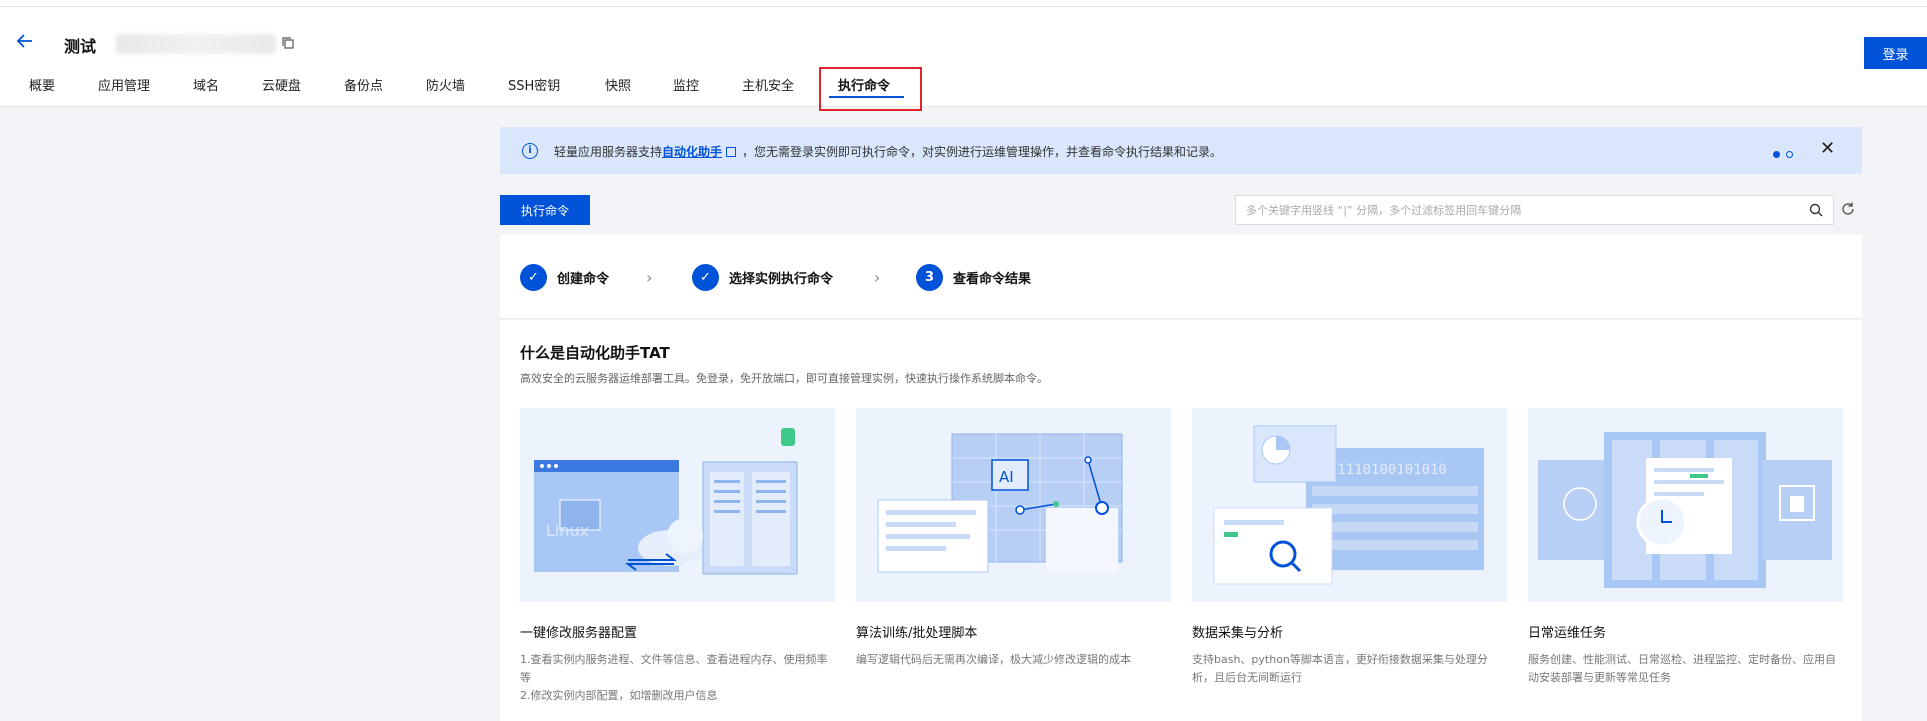 The height and width of the screenshot is (721, 1927). What do you see at coordinates (124, 87) in the screenshot?
I see `tab-app-management: 应用管理` at bounding box center [124, 87].